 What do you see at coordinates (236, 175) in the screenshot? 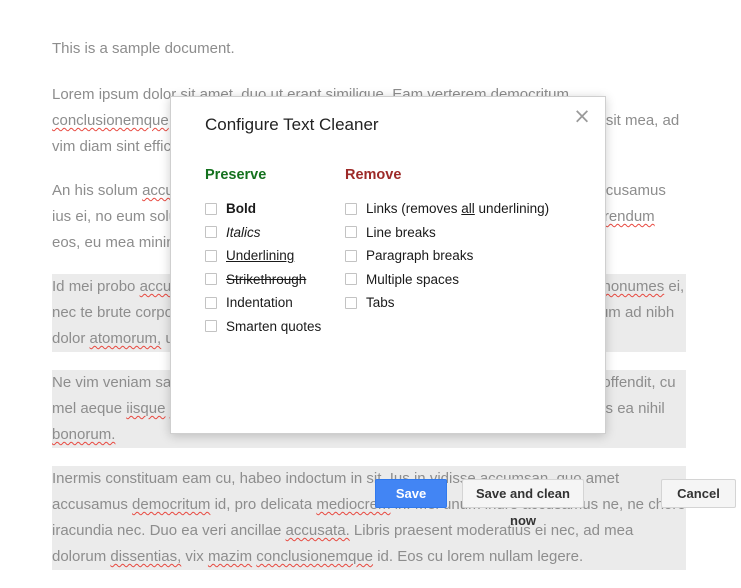
I see `preserve-heading: Preserve` at bounding box center [236, 175].